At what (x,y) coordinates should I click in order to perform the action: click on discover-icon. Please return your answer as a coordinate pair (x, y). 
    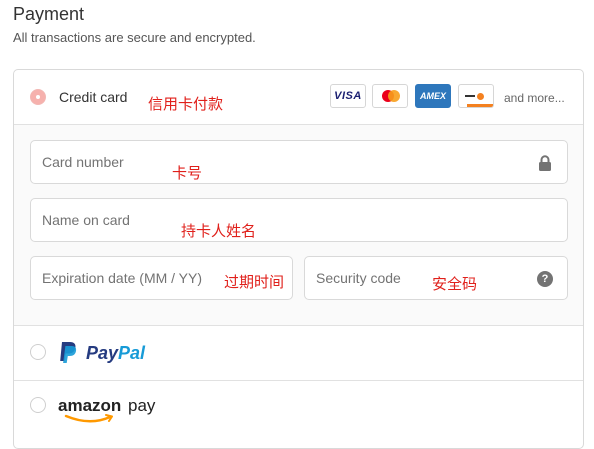
    Looking at the image, I should click on (476, 96).